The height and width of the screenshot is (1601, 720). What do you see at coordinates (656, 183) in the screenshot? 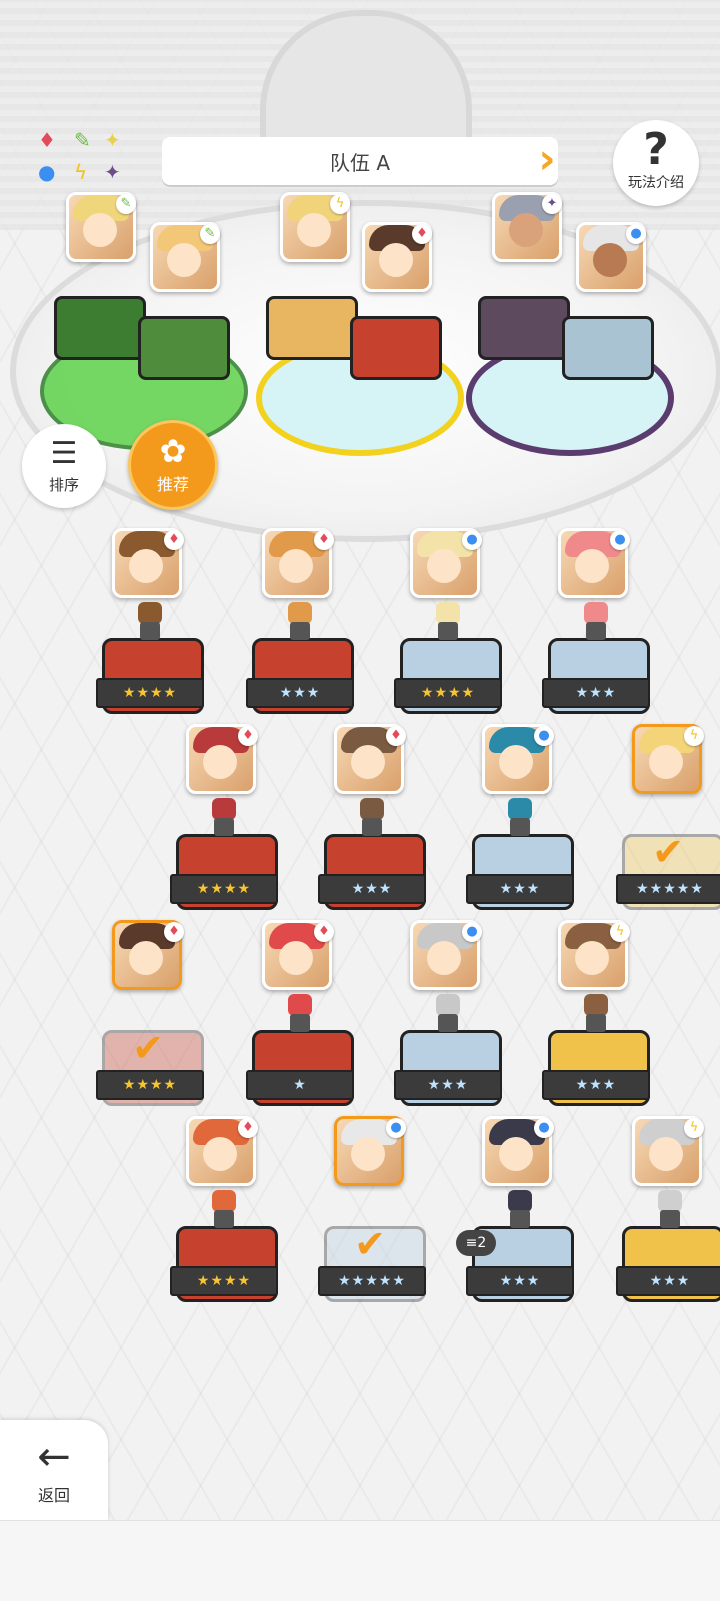
I see `help-label: 玩法介绍` at bounding box center [656, 183].